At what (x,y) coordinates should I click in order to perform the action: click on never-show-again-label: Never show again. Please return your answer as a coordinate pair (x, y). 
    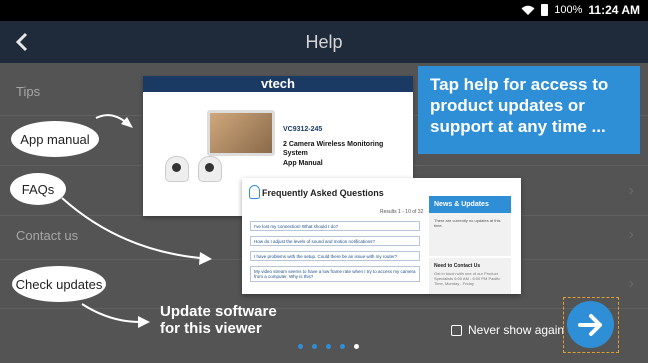
    Looking at the image, I should click on (516, 330).